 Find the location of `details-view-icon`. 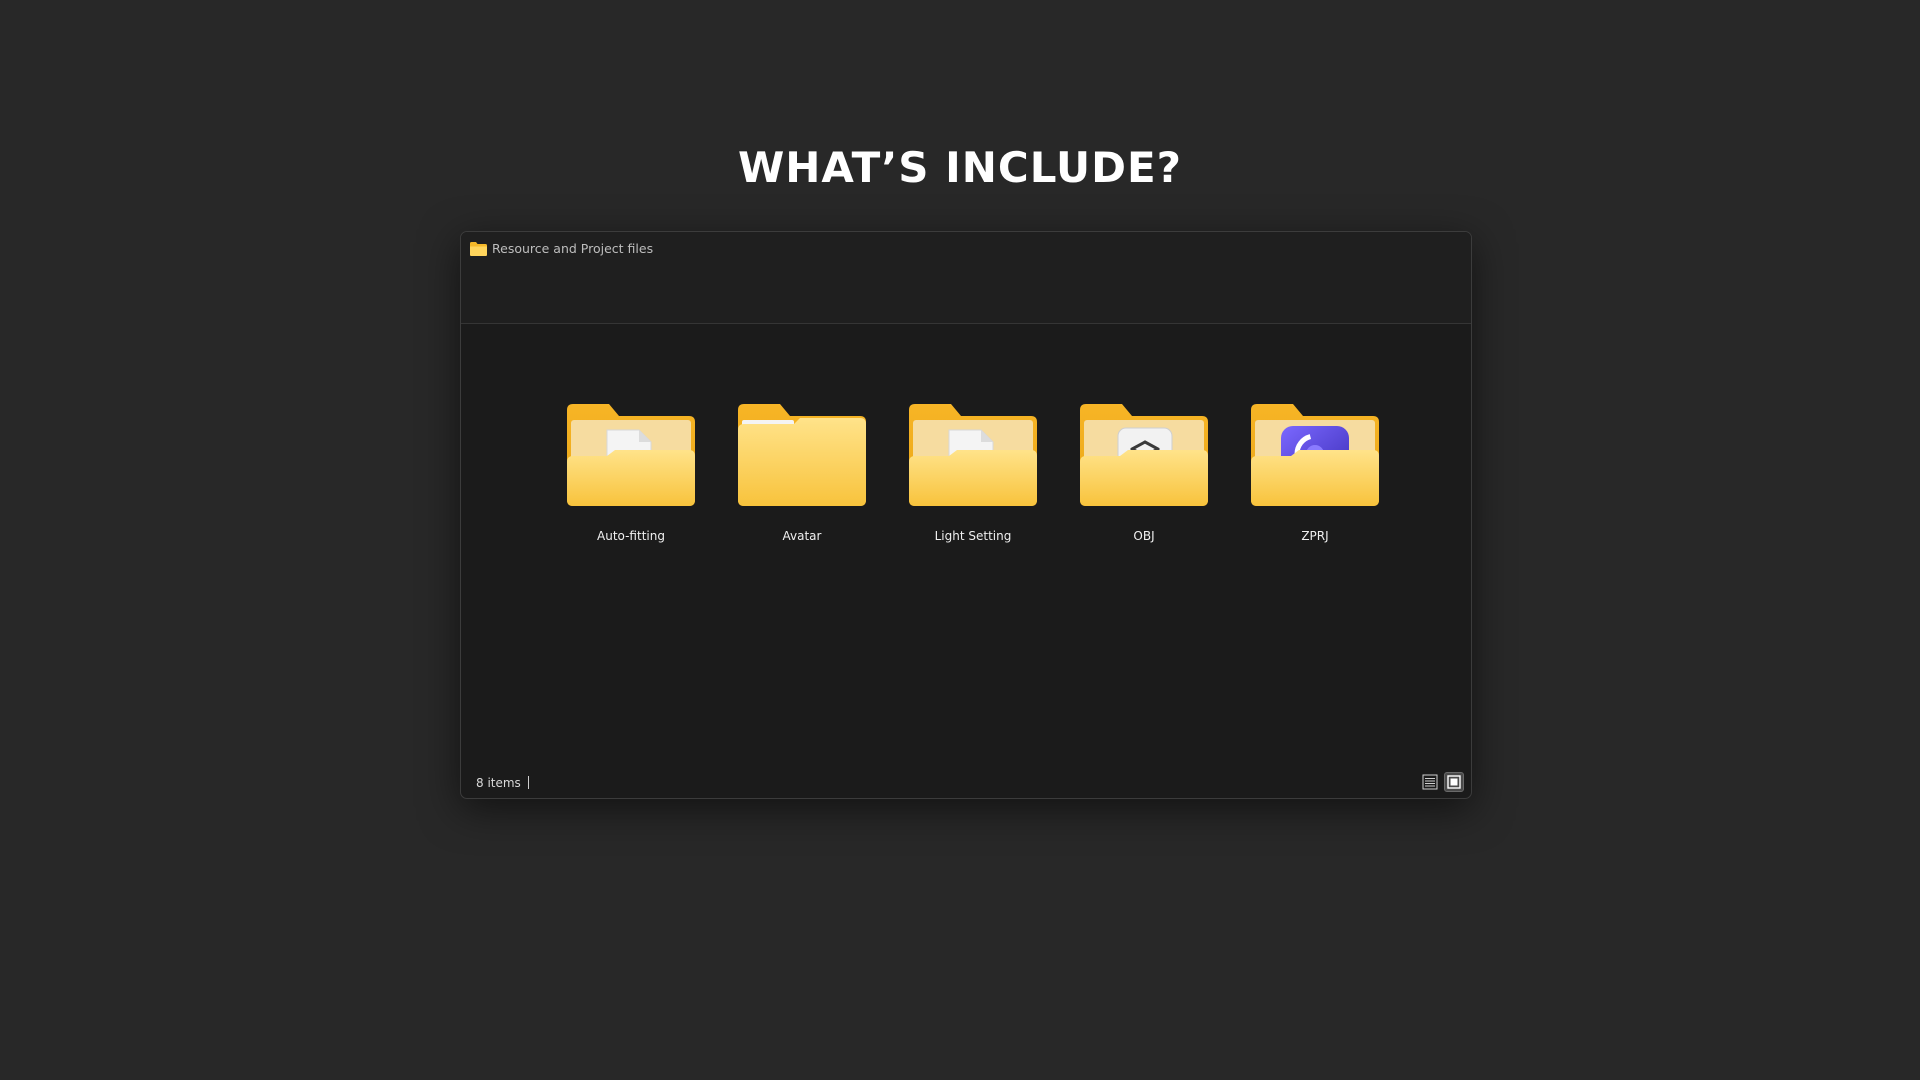

details-view-icon is located at coordinates (1430, 782).